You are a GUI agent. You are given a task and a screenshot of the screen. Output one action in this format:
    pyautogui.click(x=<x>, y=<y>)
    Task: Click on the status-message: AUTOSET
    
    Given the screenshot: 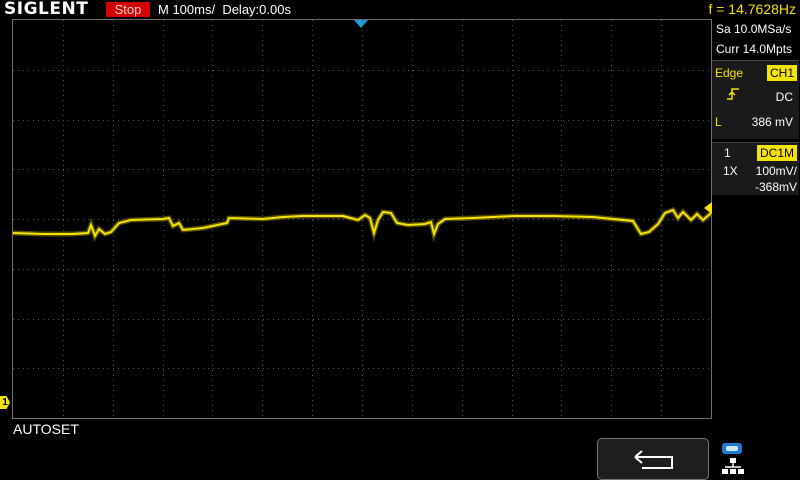 What is the action you would take?
    pyautogui.click(x=46, y=429)
    